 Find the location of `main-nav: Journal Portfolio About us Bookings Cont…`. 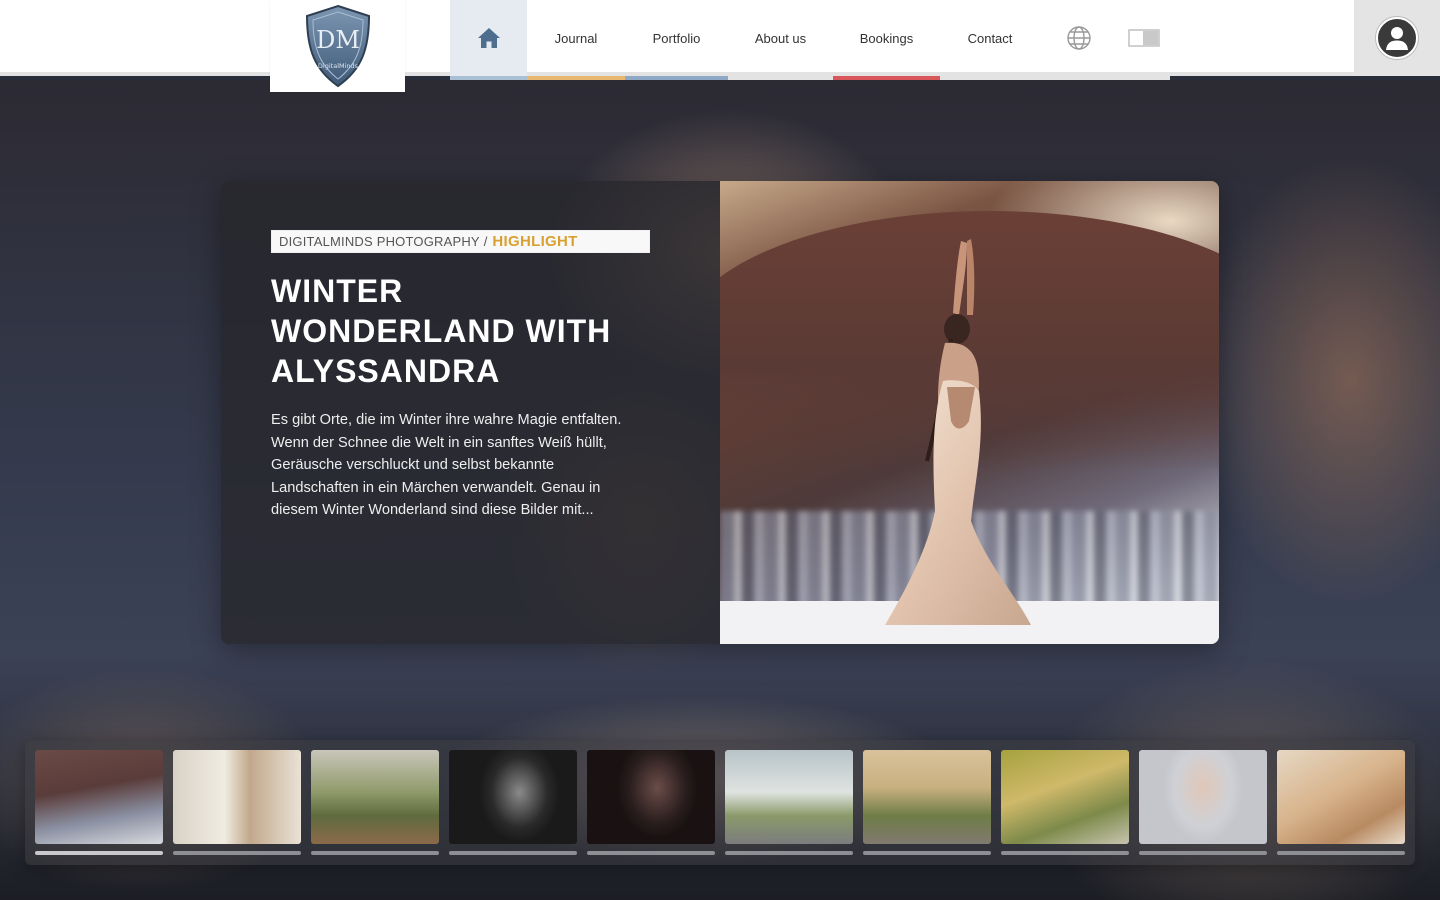

main-nav: Journal Portfolio About us Bookings Cont… is located at coordinates (810, 40).